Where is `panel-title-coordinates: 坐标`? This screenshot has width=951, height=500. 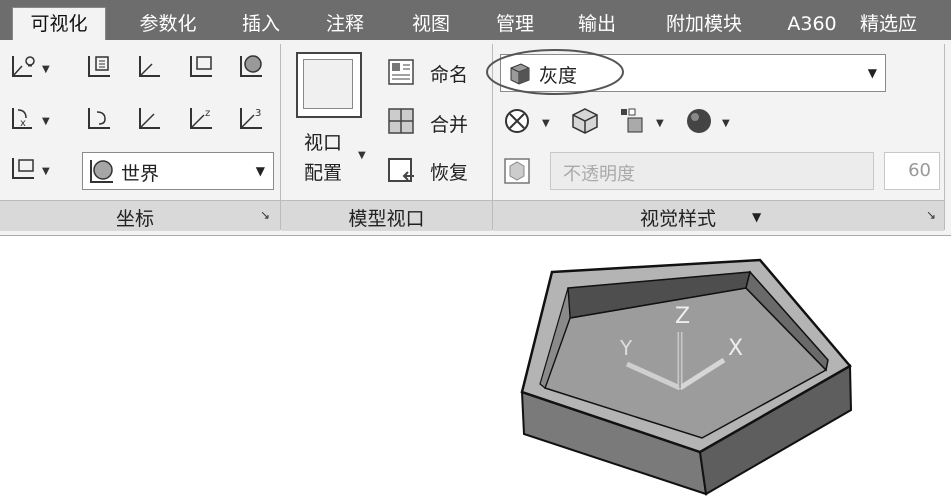 panel-title-coordinates: 坐标 is located at coordinates (134, 219).